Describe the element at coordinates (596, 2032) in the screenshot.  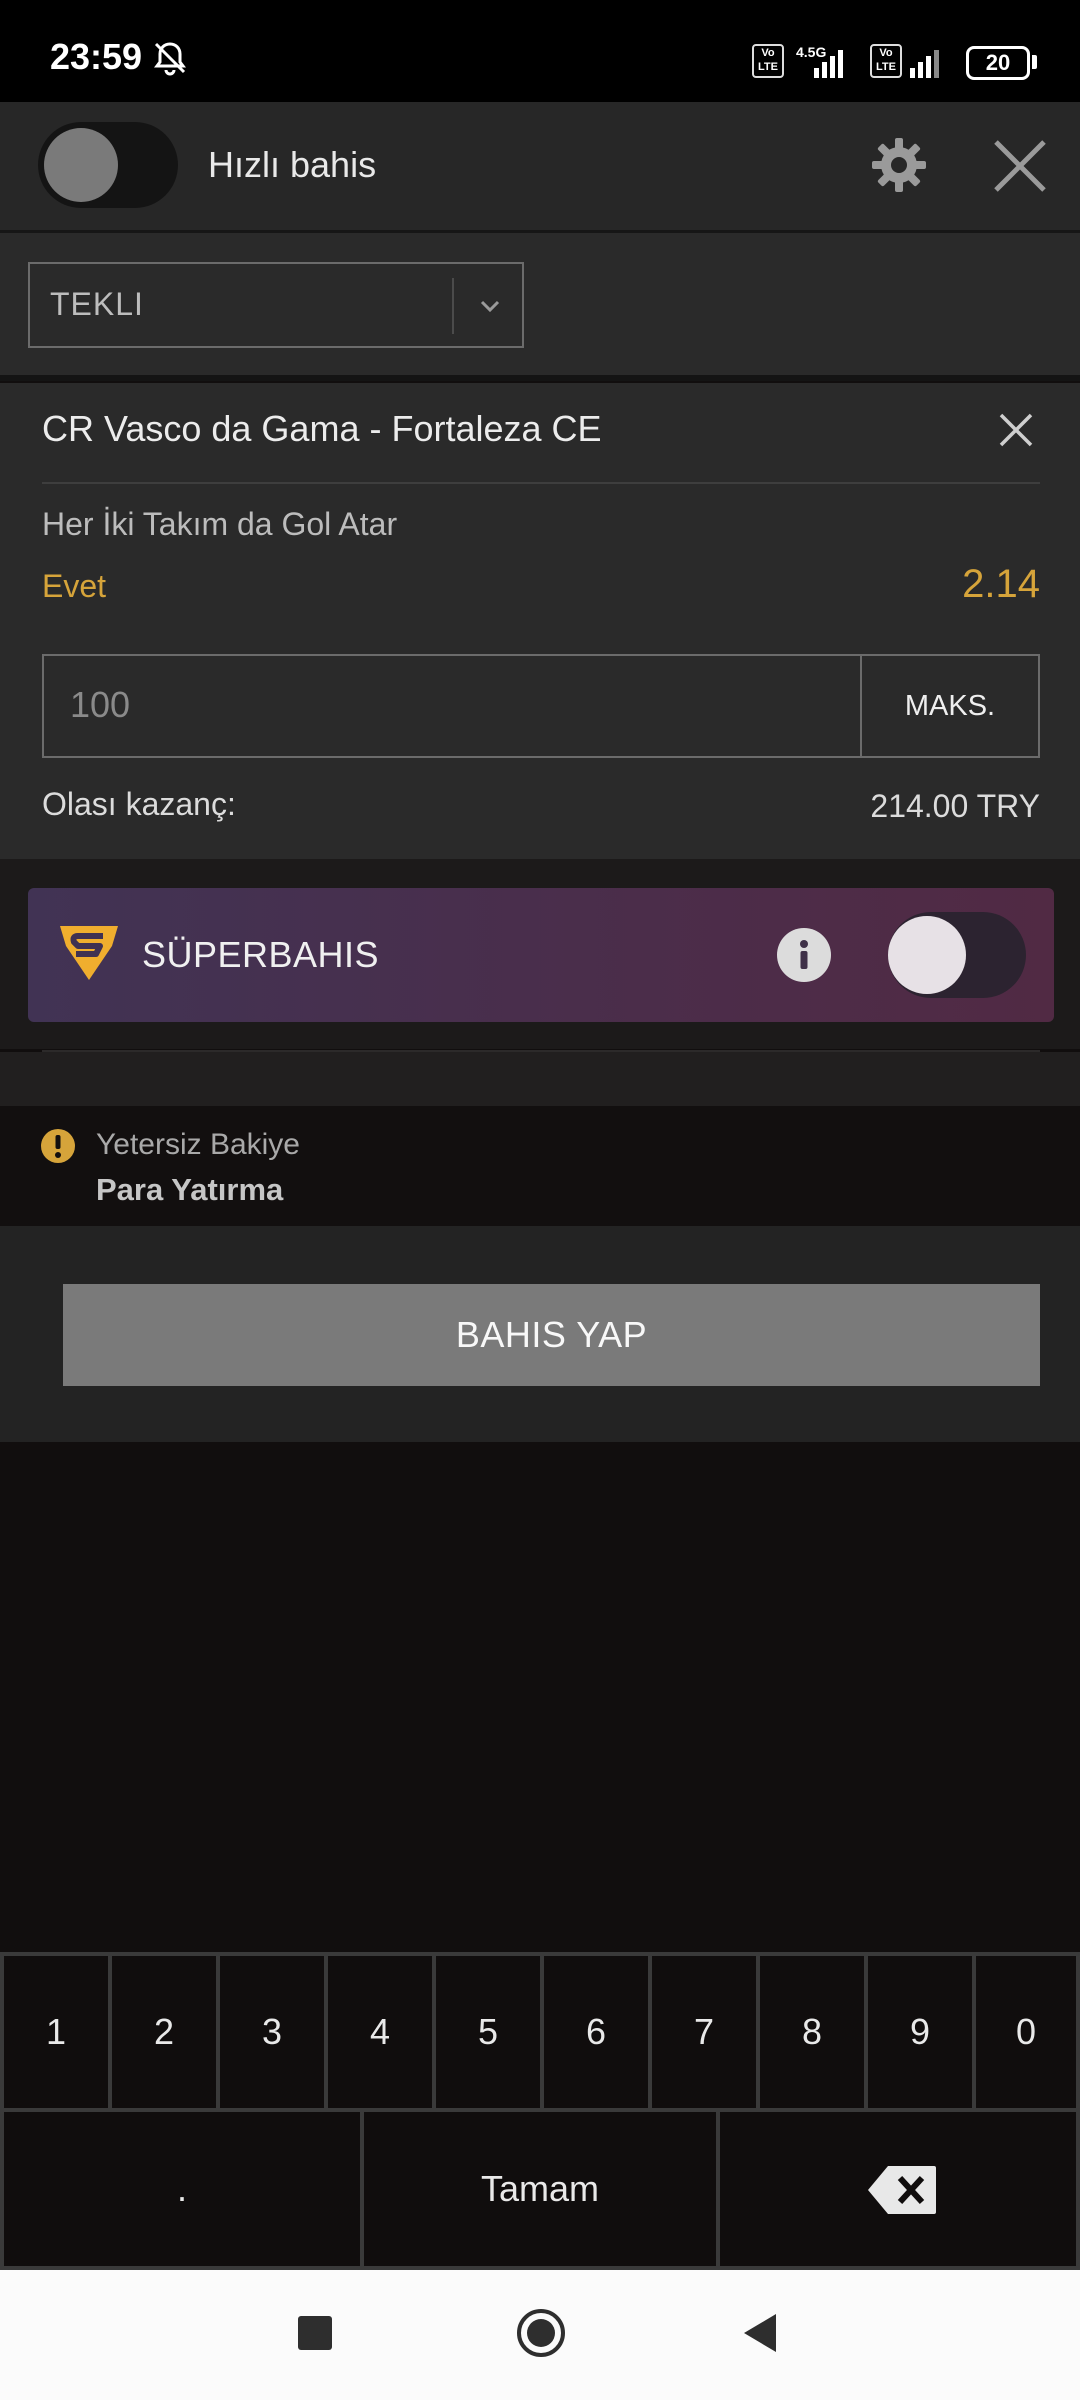
I see `key-6: 6` at that location.